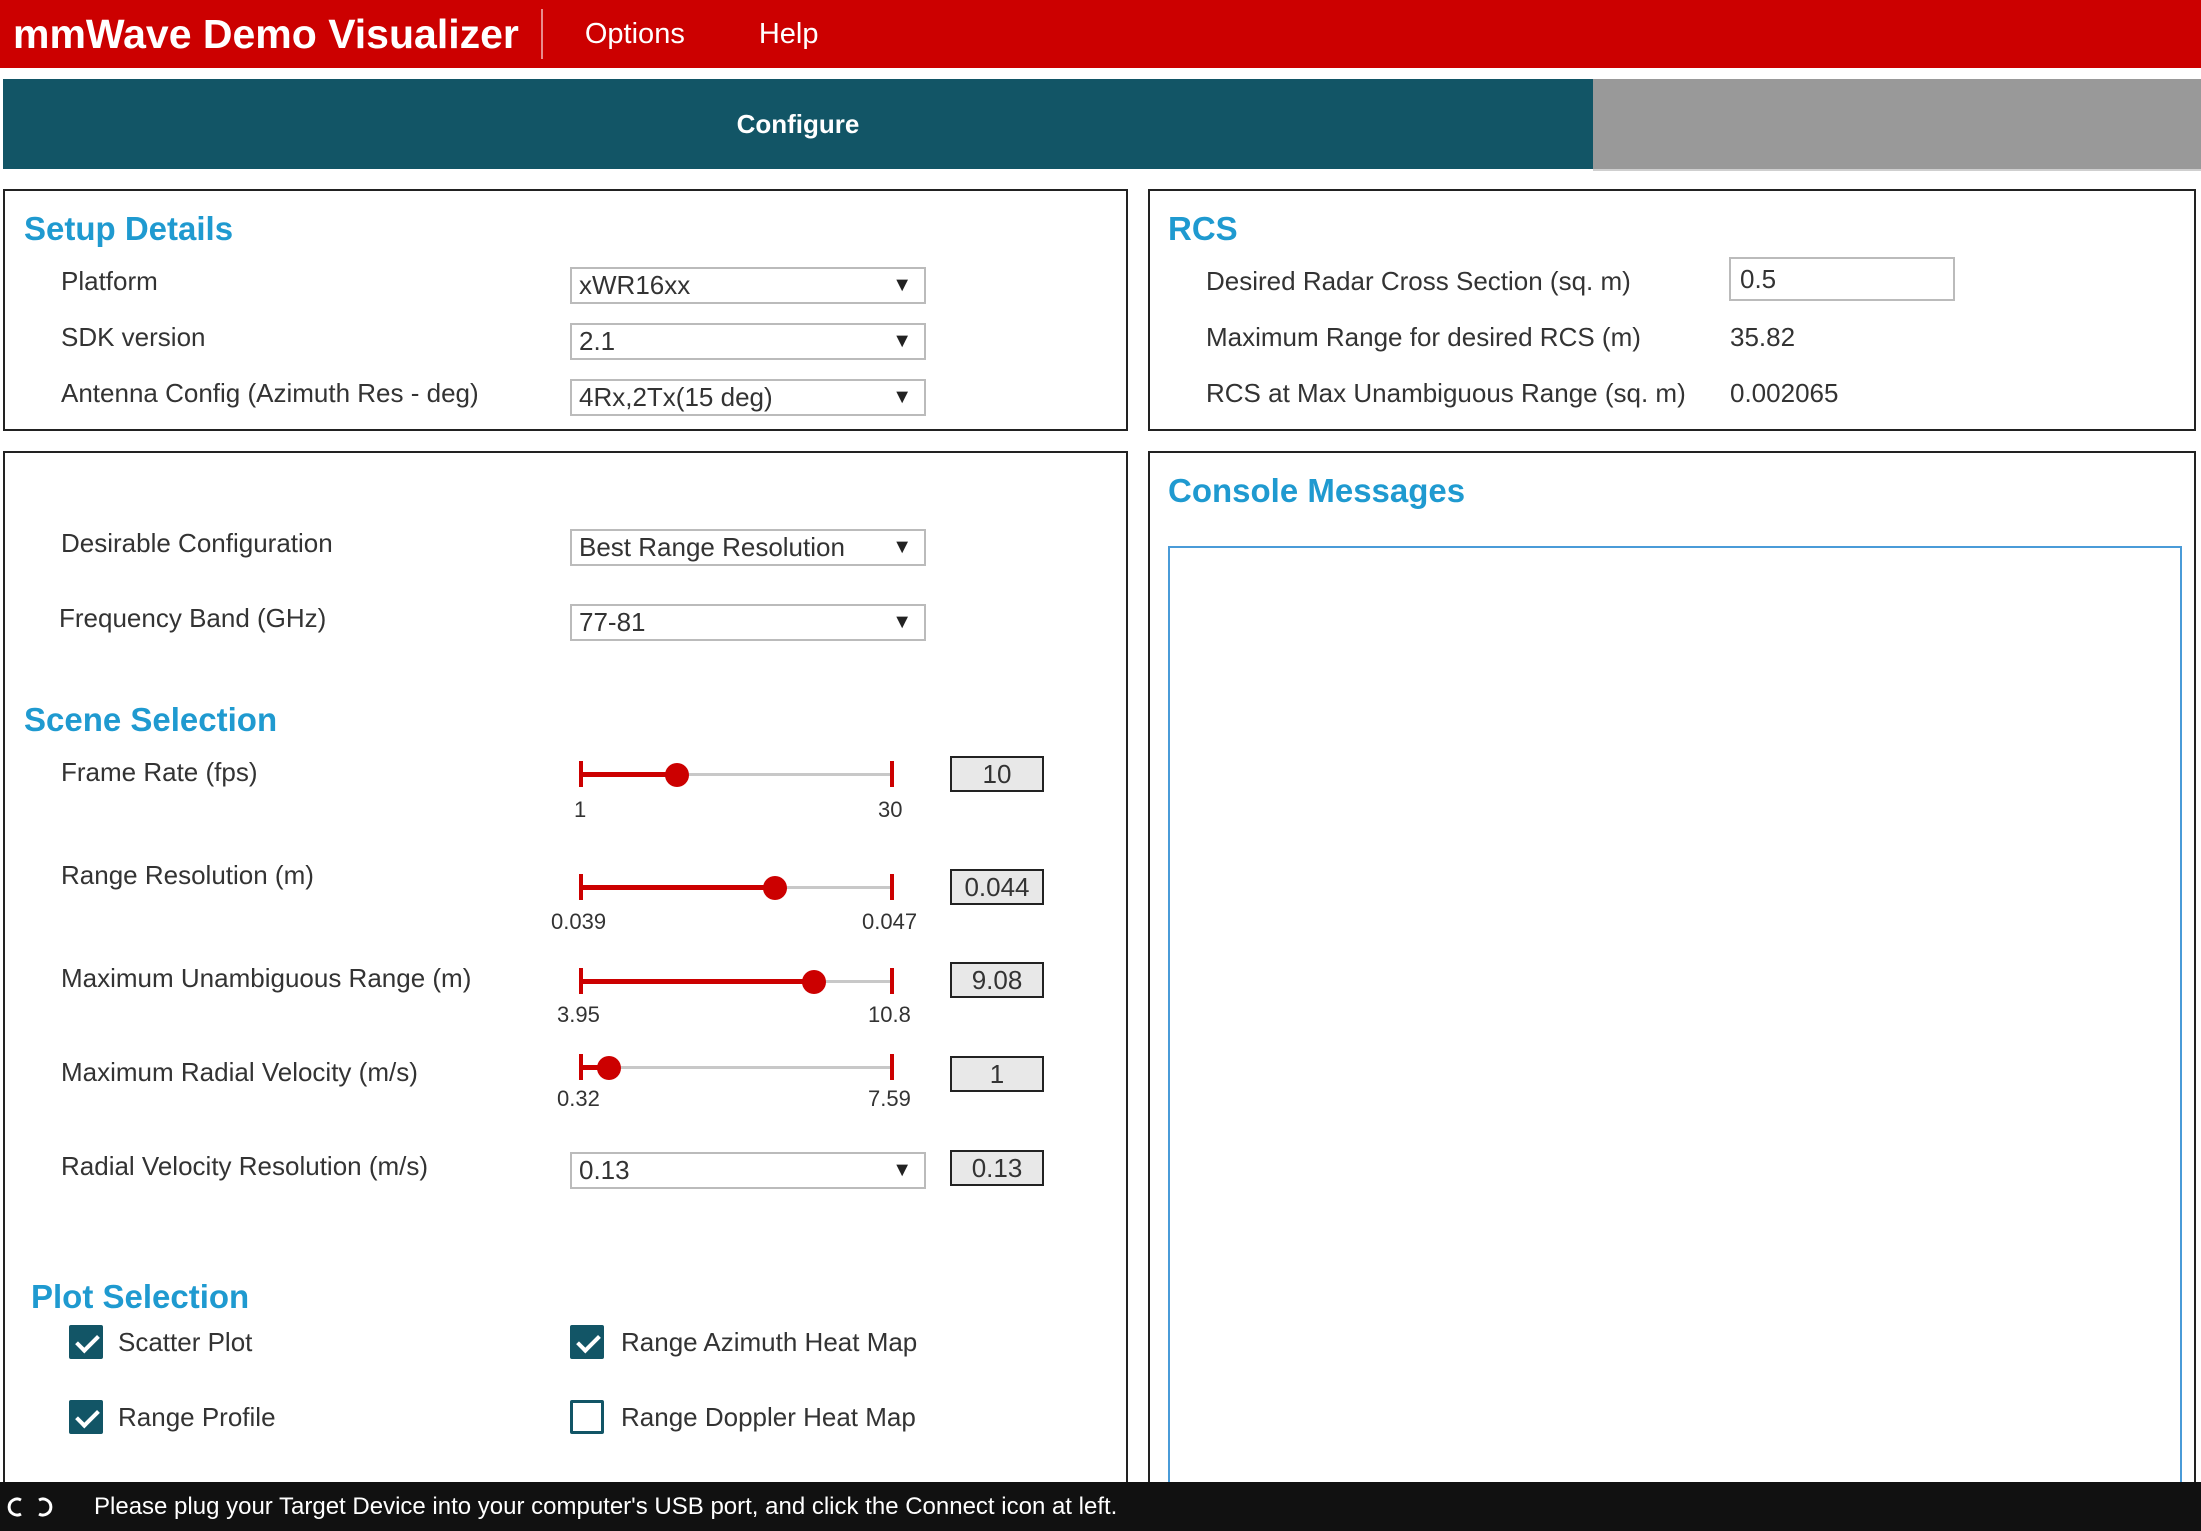 The image size is (2201, 1531). What do you see at coordinates (1100, 34) in the screenshot?
I see `app-header: mmWave Demo Visualizer Options Help` at bounding box center [1100, 34].